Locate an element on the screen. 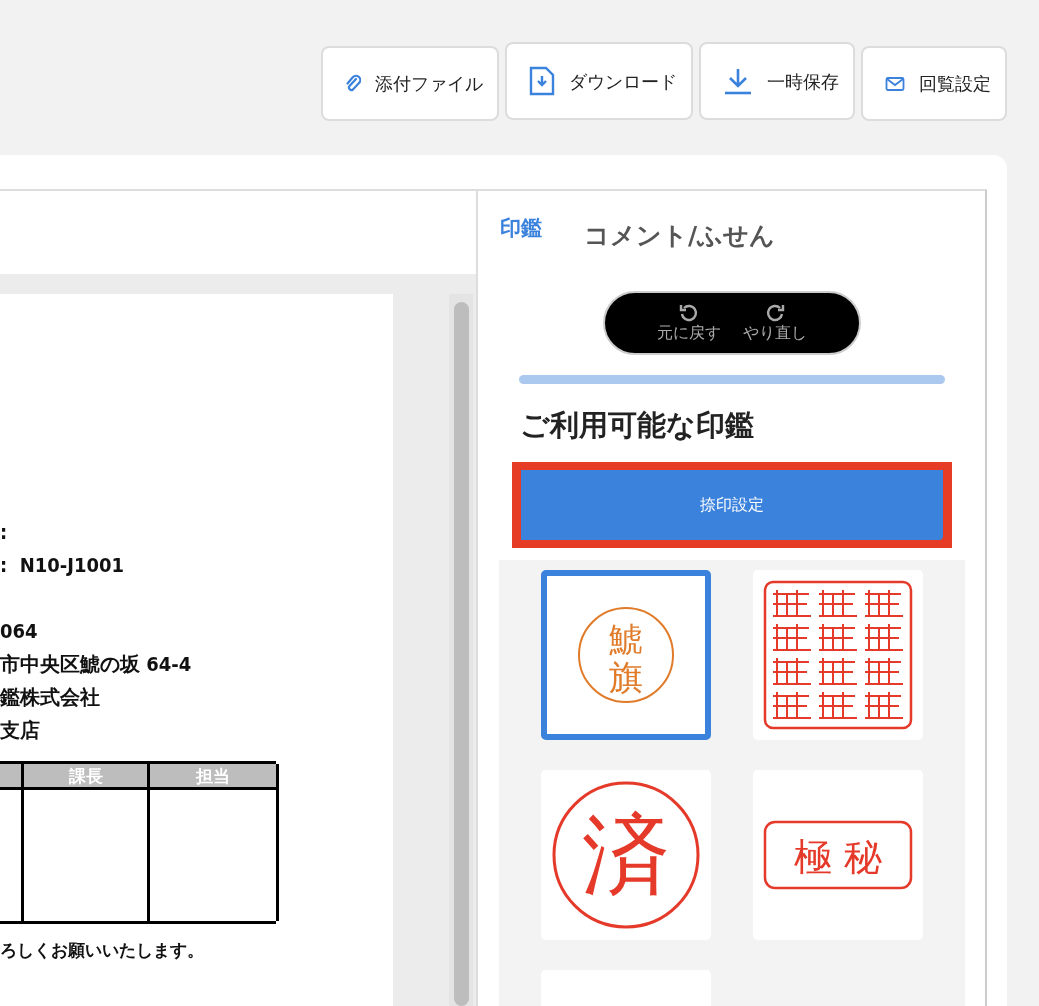  stamp-impression: 済 is located at coordinates (625, 854).